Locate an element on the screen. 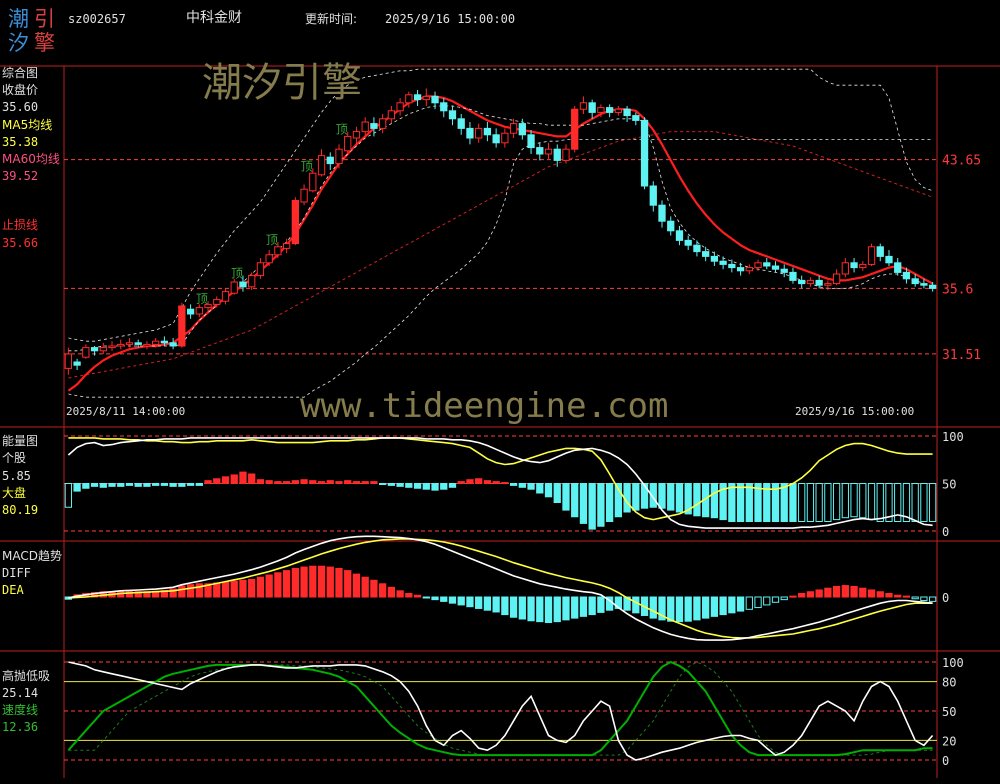 Image resolution: width=1000 pixels, height=784 pixels. ma5-label: MA5均线 is located at coordinates (27, 125).